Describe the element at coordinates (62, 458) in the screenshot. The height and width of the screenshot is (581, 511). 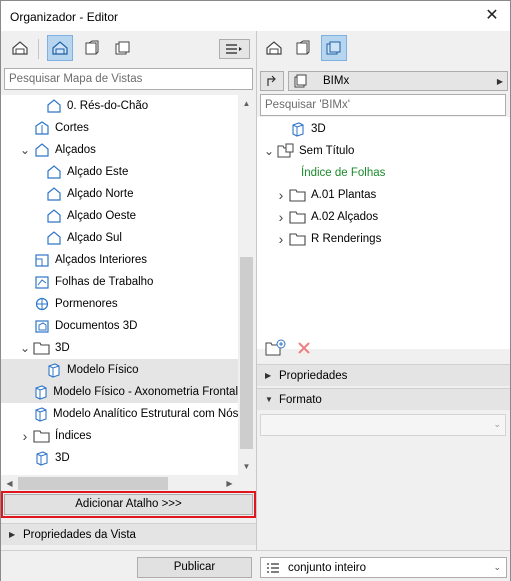
I see `tree-item-label: 3D` at that location.